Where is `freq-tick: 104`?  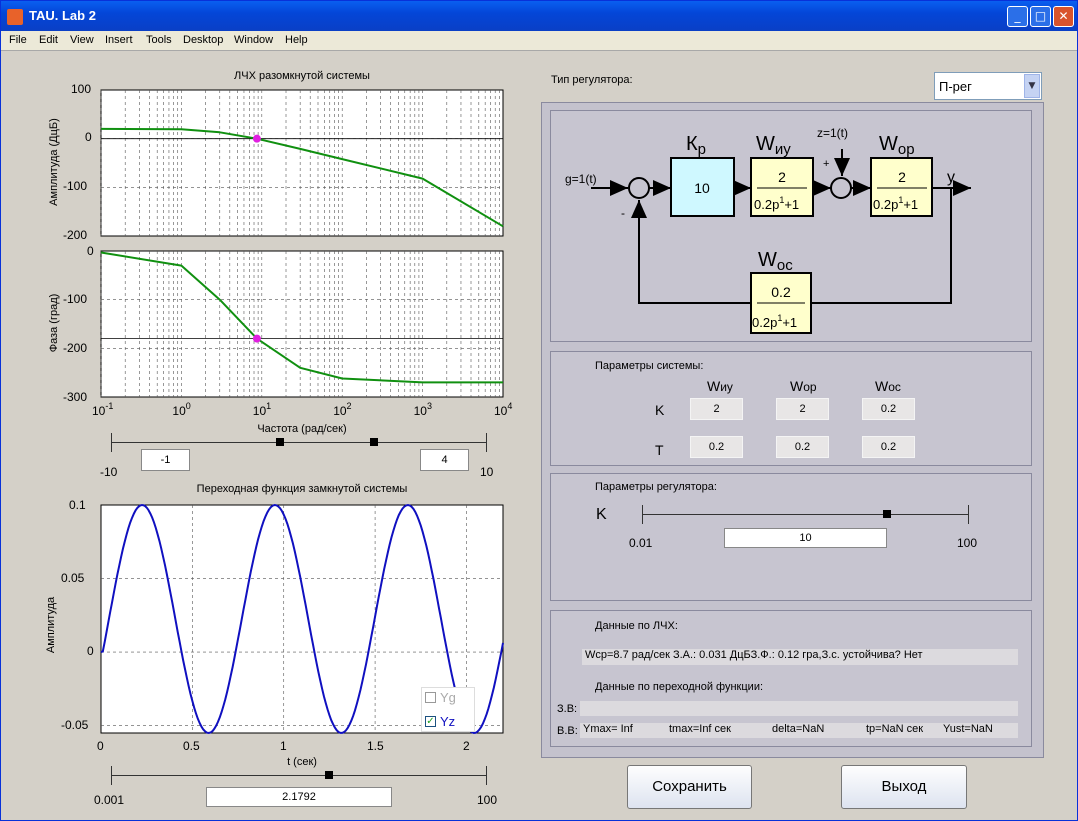 freq-tick: 104 is located at coordinates (503, 409).